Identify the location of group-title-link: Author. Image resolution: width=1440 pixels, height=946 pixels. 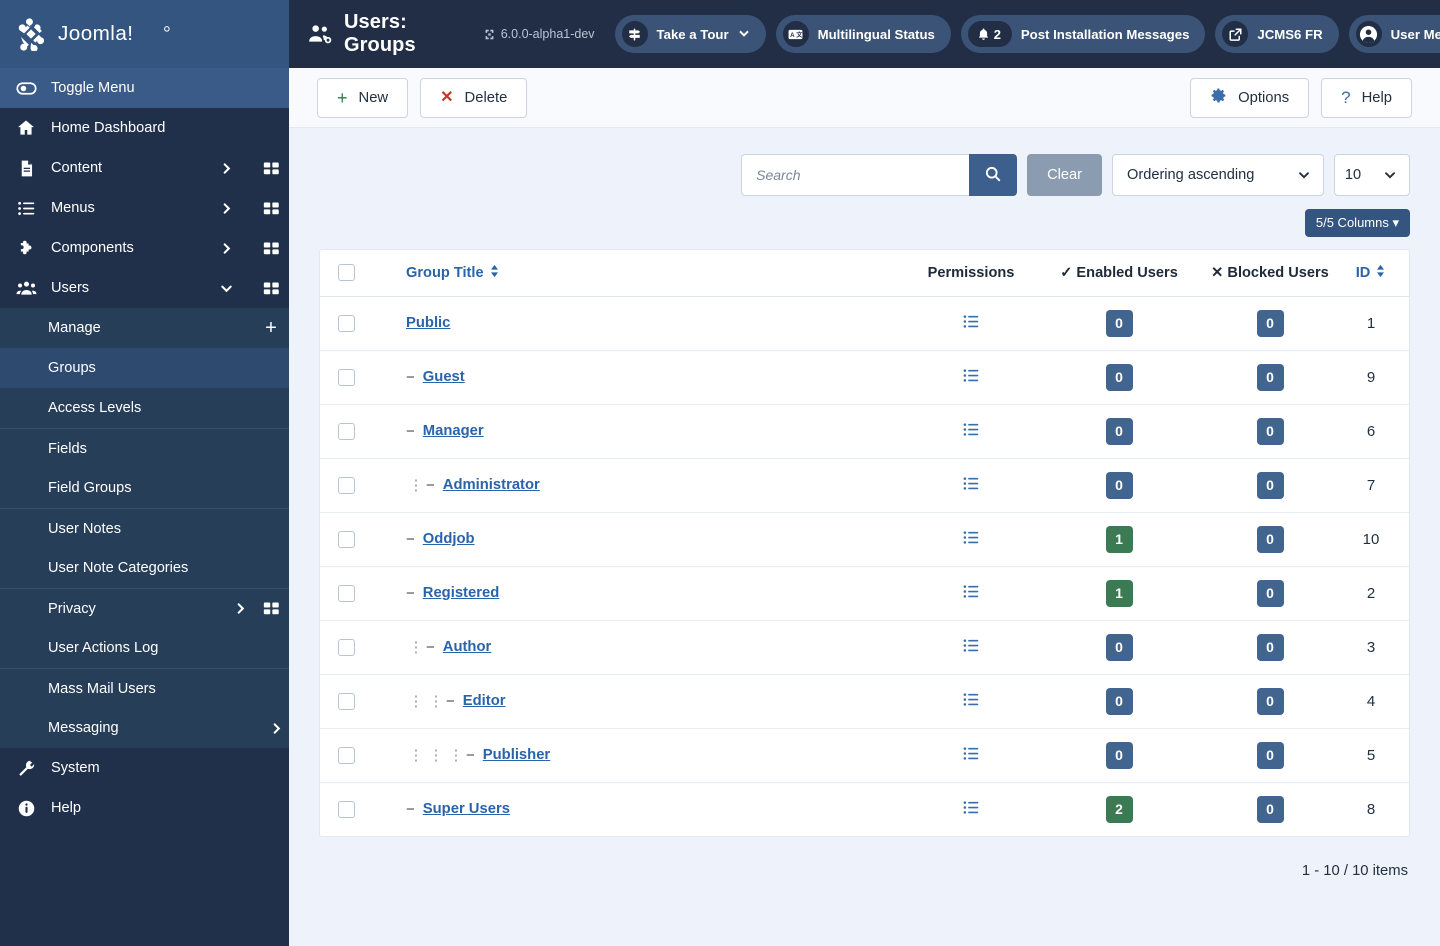
(467, 647).